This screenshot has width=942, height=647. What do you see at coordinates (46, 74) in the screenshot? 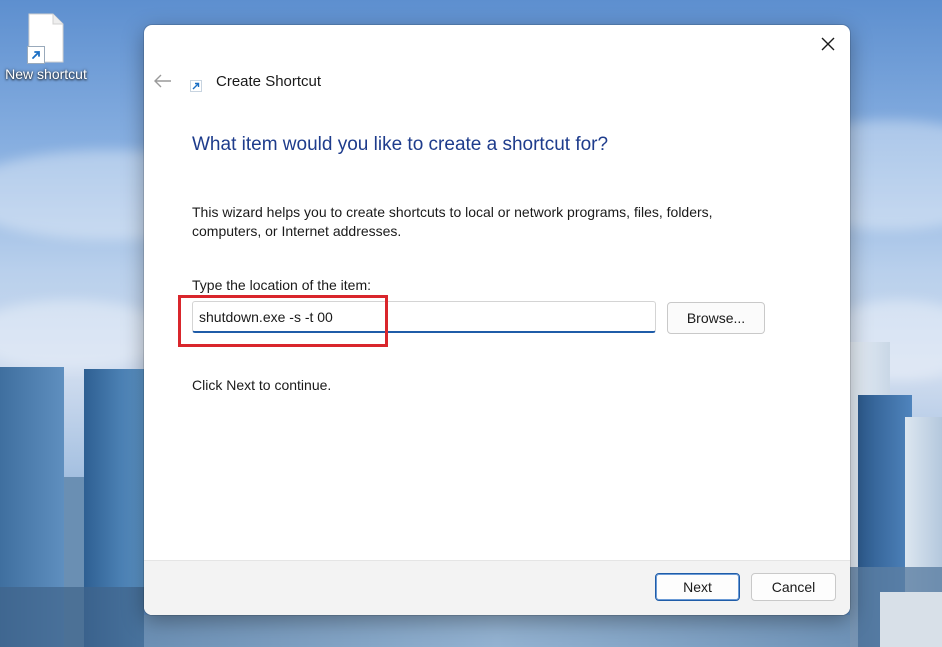
I see `desktop-shortcut-label: New shortcut` at bounding box center [46, 74].